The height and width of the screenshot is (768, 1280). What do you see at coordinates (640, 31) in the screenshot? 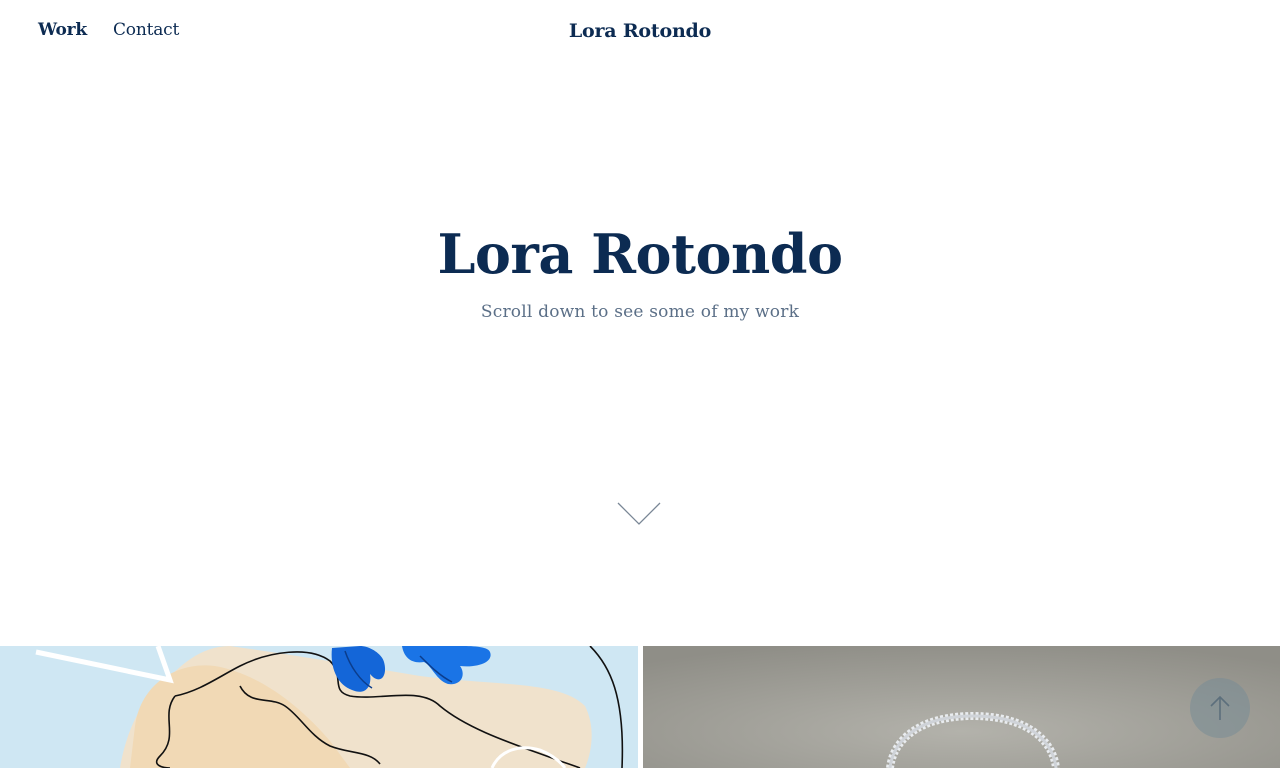
I see `site-title: Lora Rotondo` at bounding box center [640, 31].